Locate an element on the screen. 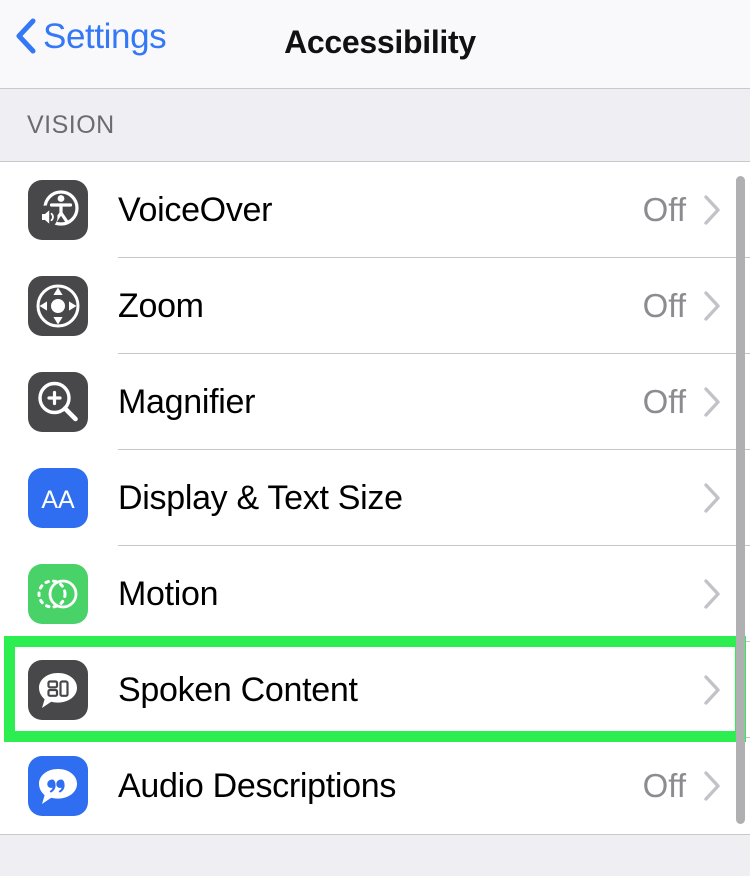 This screenshot has height=876, width=750. list-item-label: Spoken Content is located at coordinates (238, 689).